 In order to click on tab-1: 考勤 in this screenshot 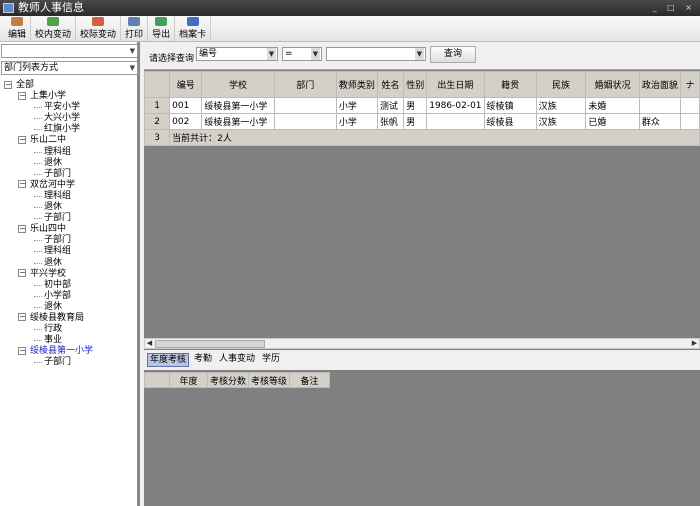, I will do `click(203, 360)`.